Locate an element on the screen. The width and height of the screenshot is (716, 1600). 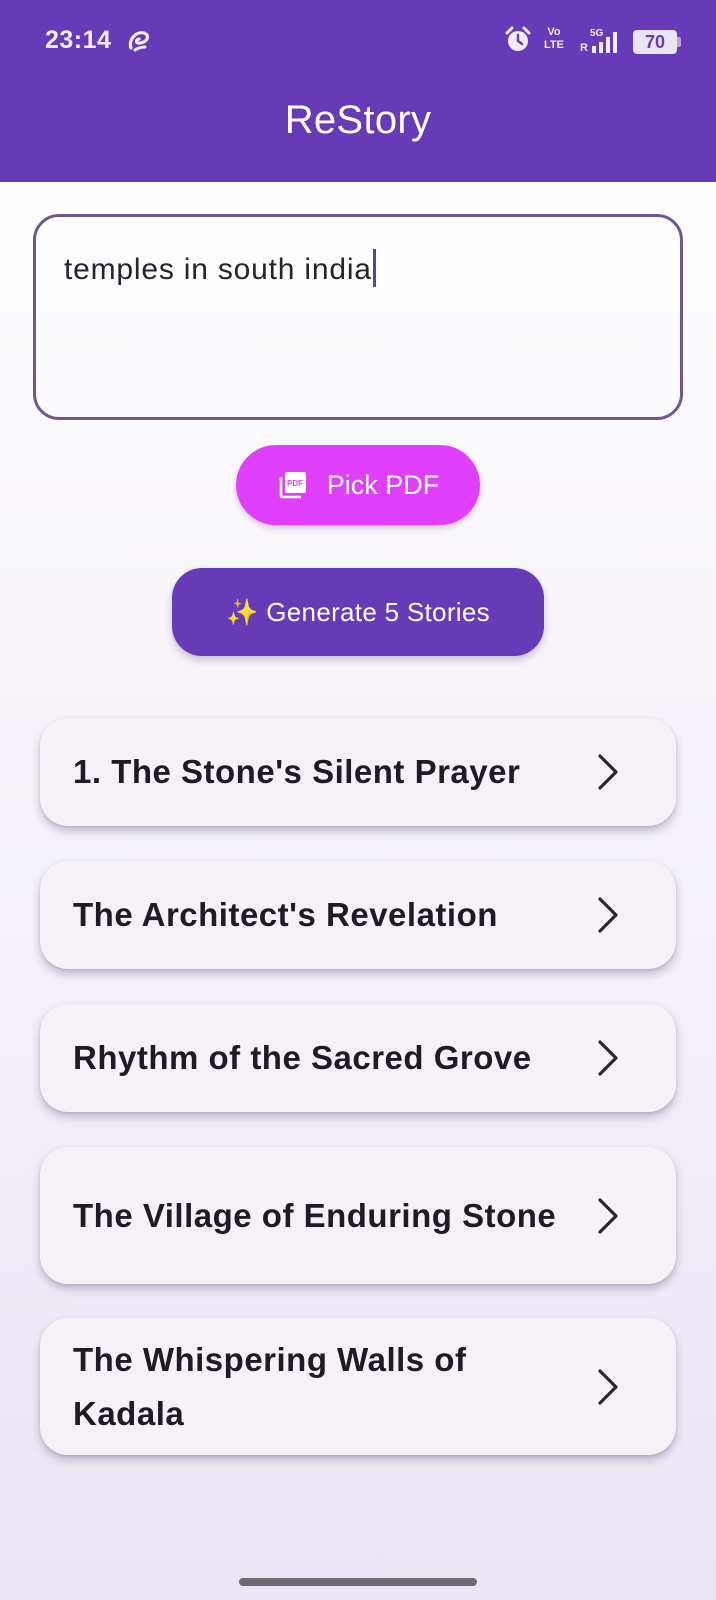
story-card: The Architect's Revelation is located at coordinates (358, 915).